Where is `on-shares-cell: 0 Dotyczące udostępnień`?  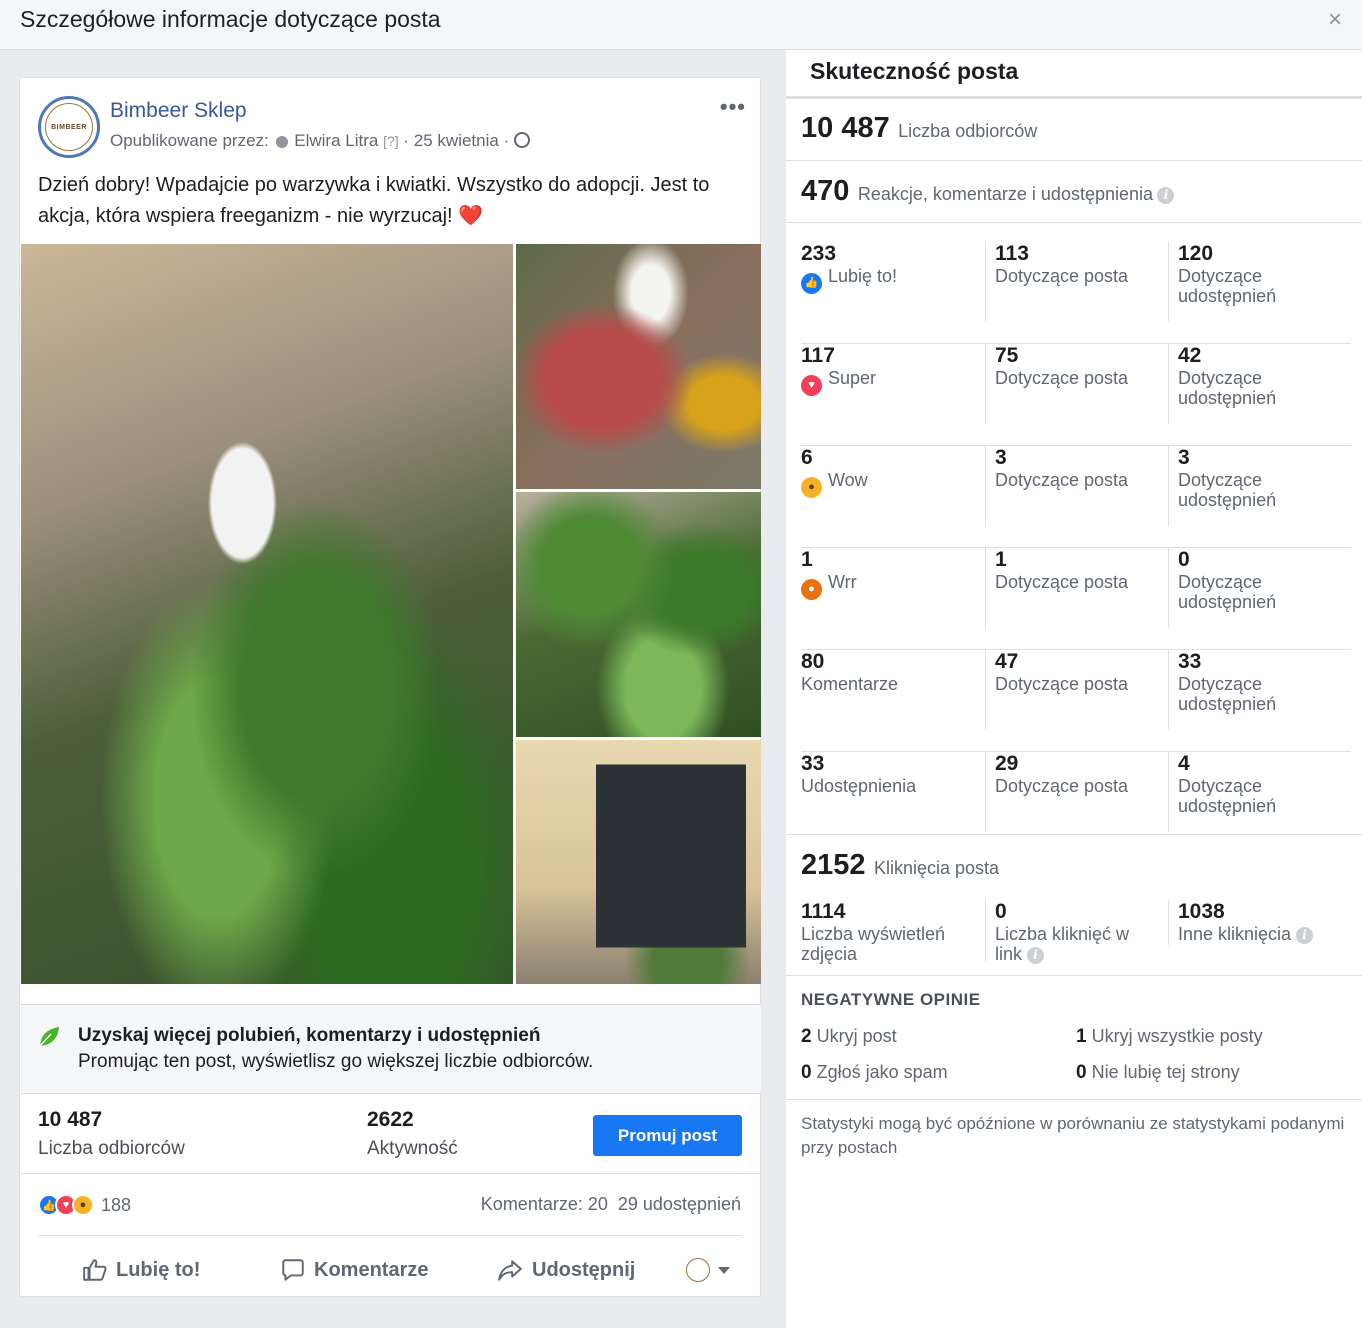
on-shares-cell: 0 Dotyczące udostępnień is located at coordinates (1255, 588).